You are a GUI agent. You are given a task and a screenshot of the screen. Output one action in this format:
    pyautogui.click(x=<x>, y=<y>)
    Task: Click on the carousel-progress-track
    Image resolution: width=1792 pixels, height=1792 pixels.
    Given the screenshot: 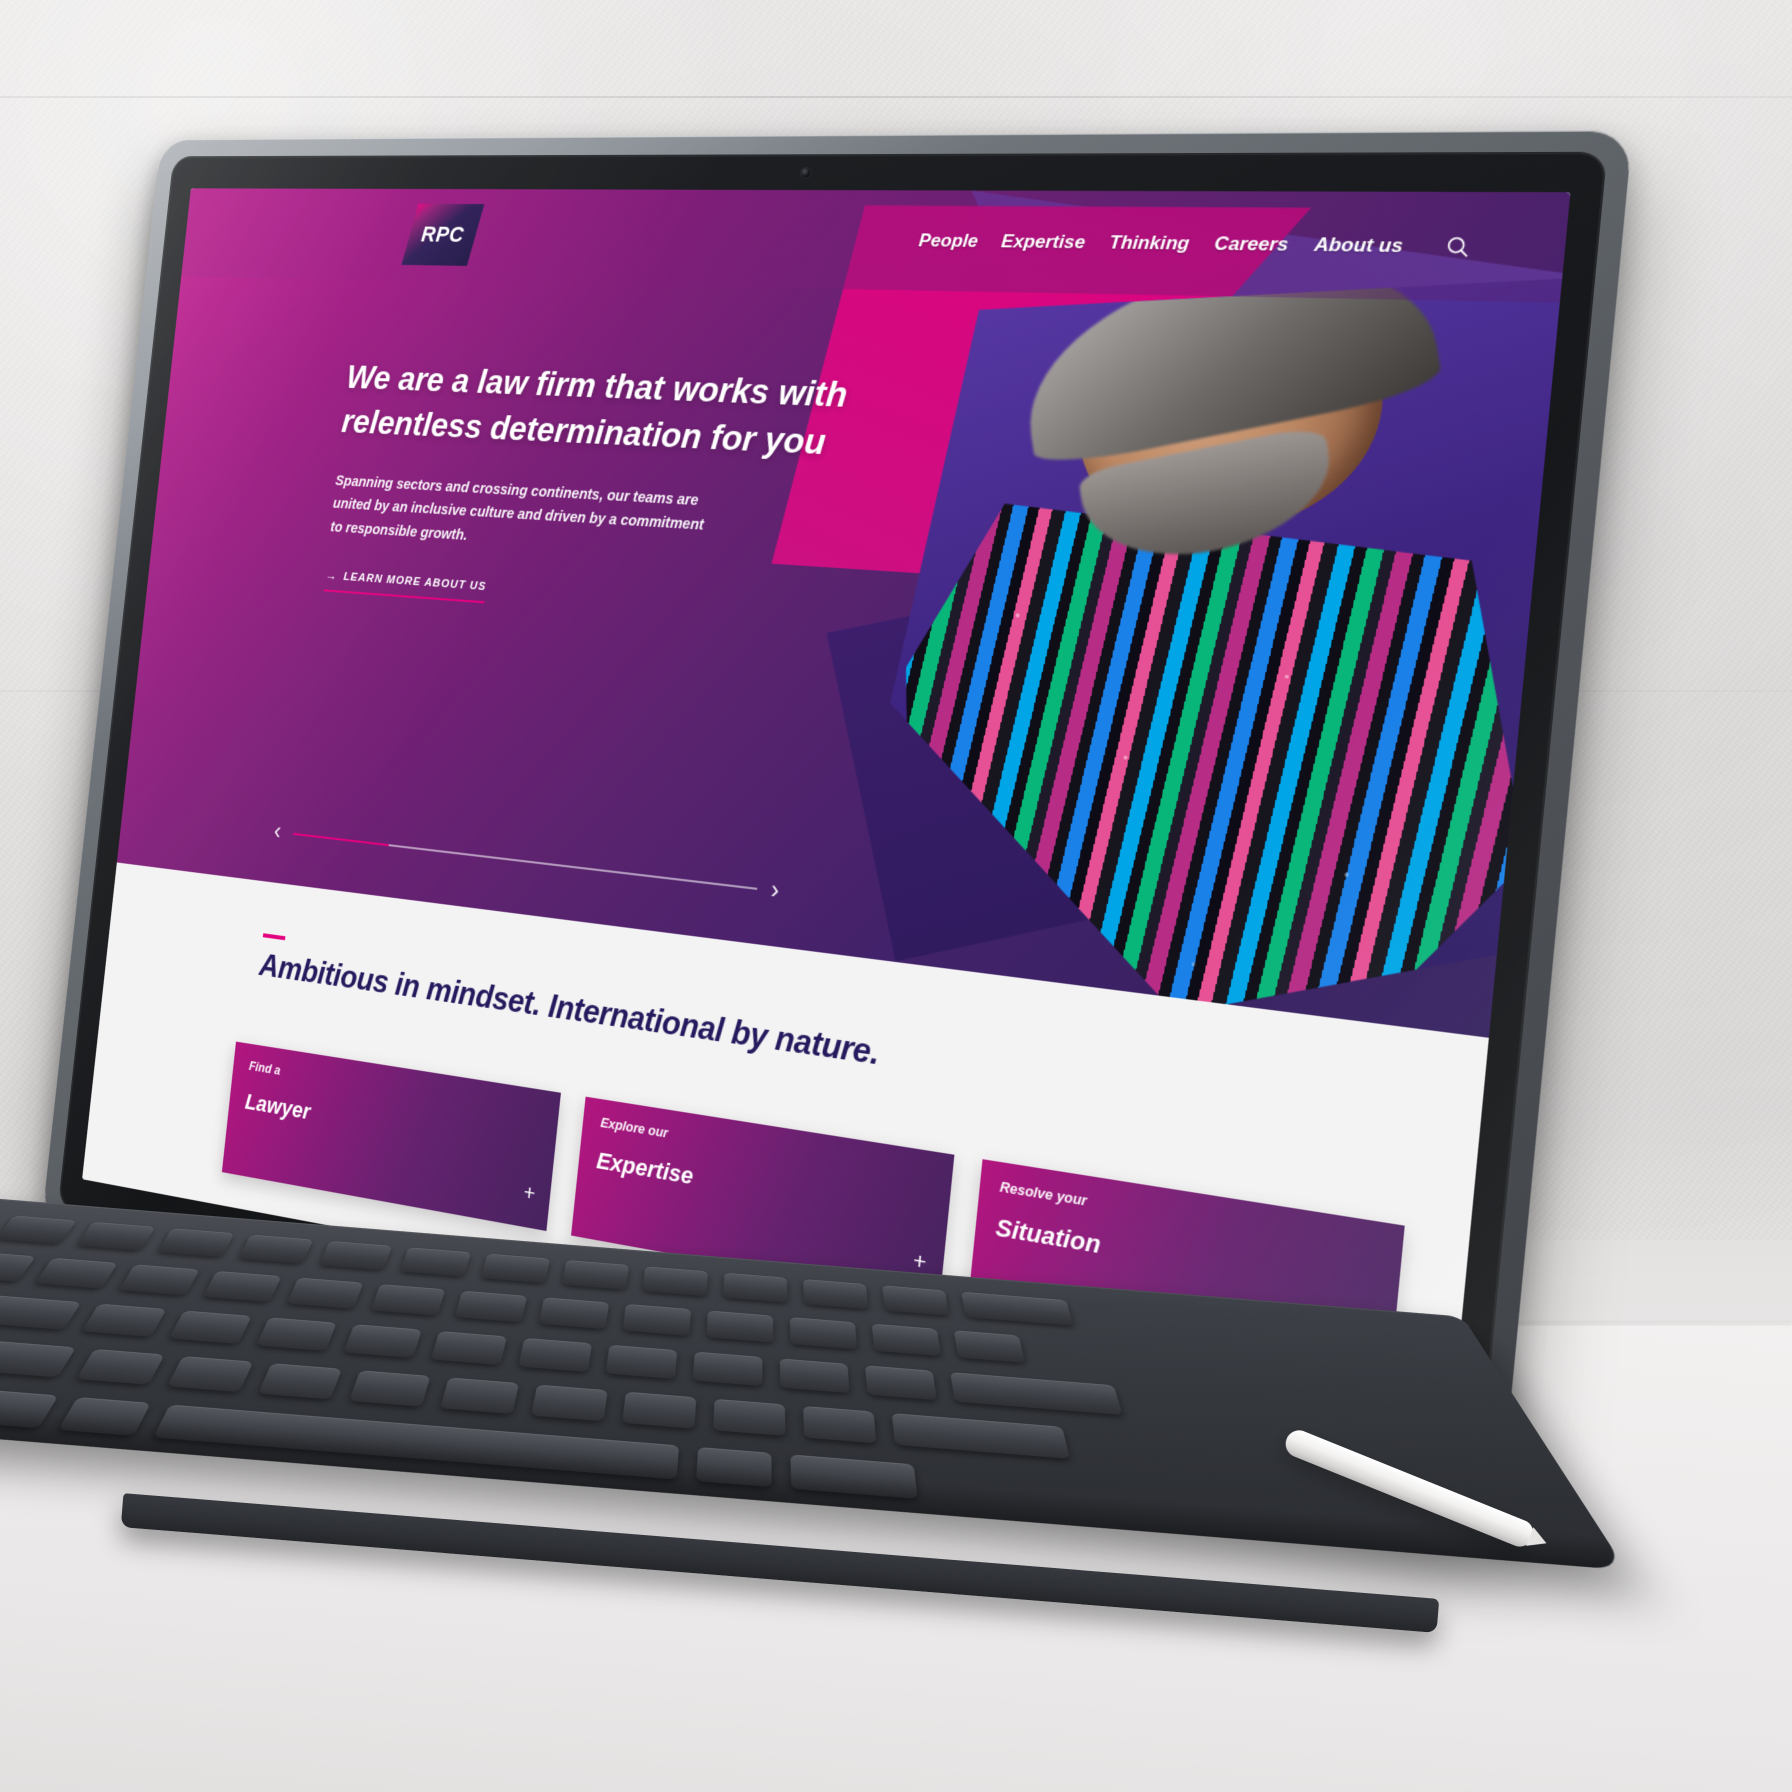 What is the action you would take?
    pyautogui.click(x=524, y=861)
    